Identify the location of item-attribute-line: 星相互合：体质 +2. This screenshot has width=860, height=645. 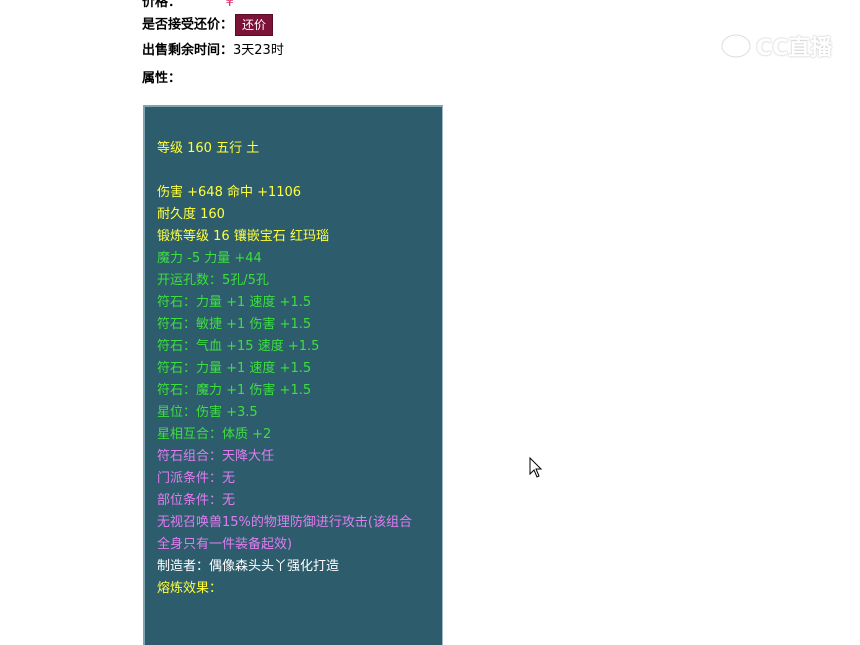
(214, 434).